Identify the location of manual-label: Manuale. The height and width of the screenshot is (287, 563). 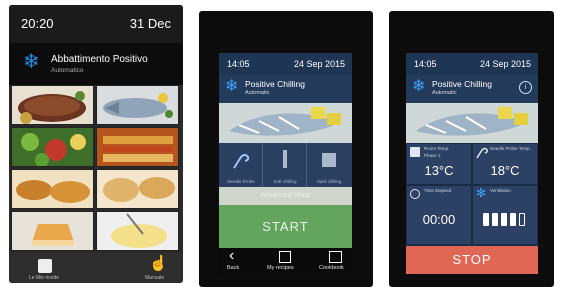
(155, 278).